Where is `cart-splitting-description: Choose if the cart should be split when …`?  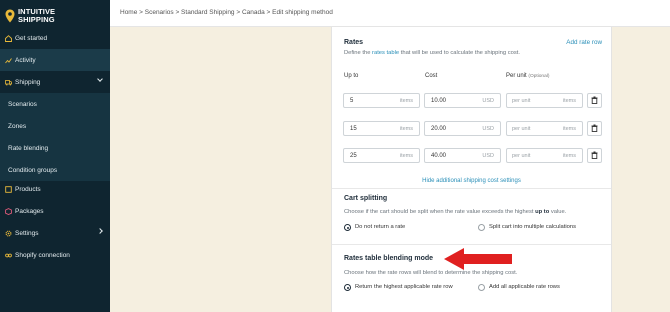 cart-splitting-description: Choose if the cart should be split when … is located at coordinates (455, 212).